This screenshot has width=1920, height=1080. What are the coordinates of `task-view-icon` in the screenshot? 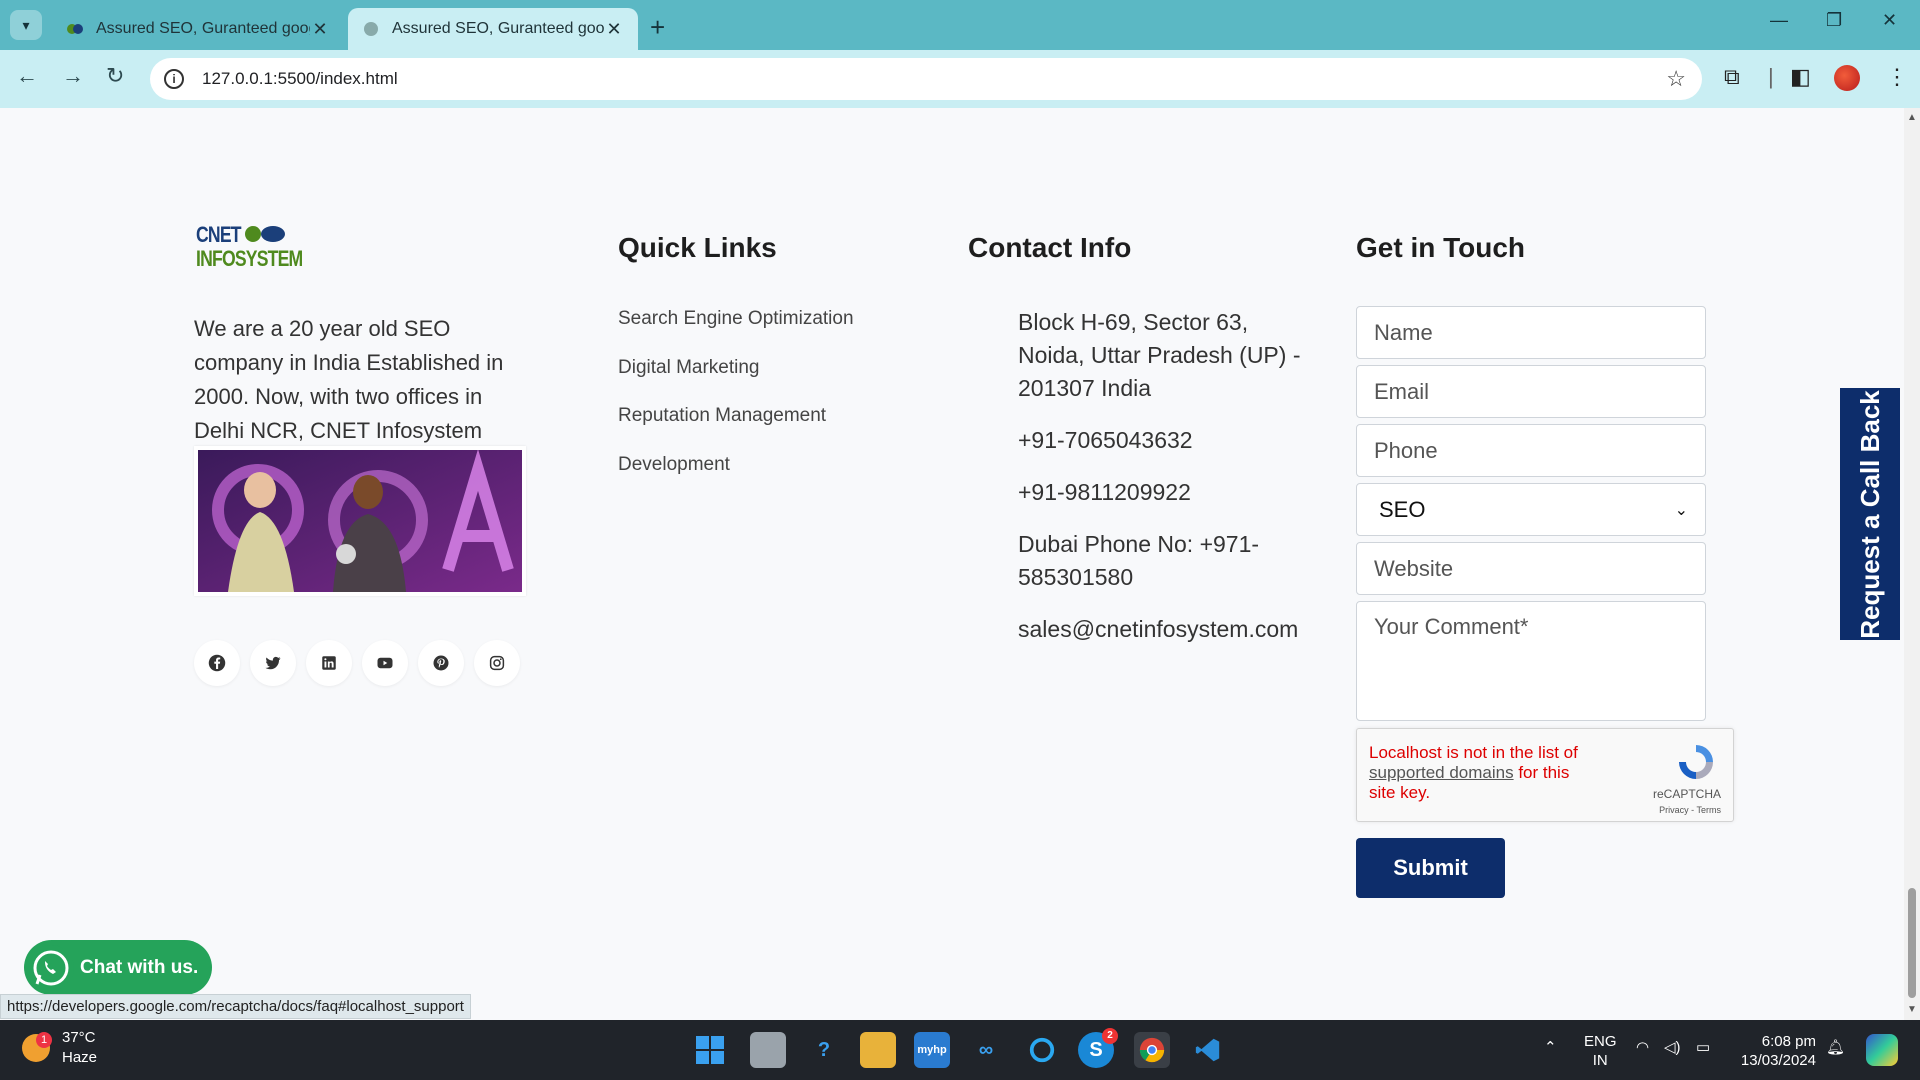 It's located at (768, 1050).